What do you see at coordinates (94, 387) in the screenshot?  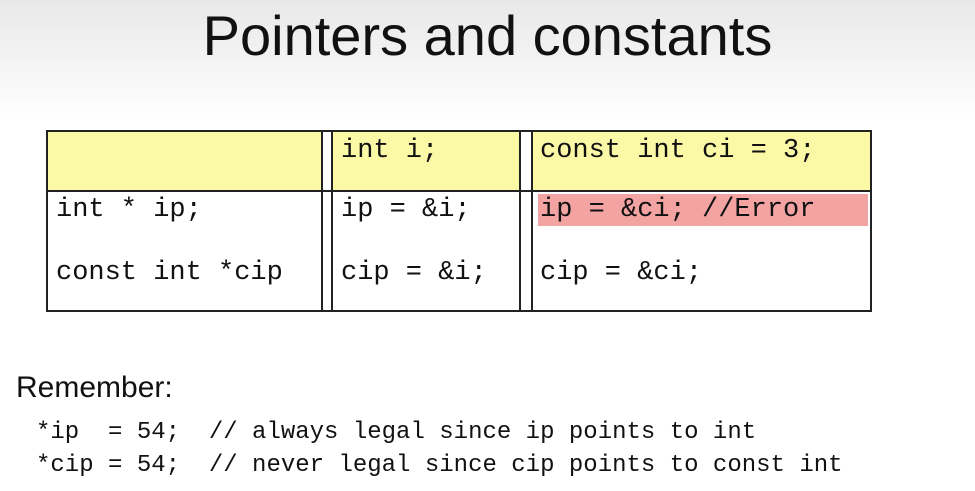 I see `remember-heading: Remember:` at bounding box center [94, 387].